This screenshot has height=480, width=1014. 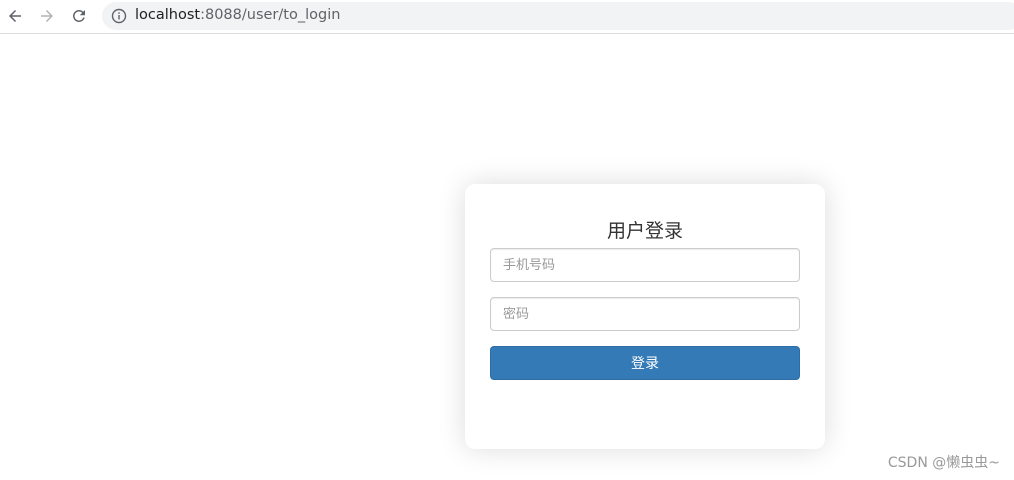 I want to click on reload-button, so click(x=79, y=16).